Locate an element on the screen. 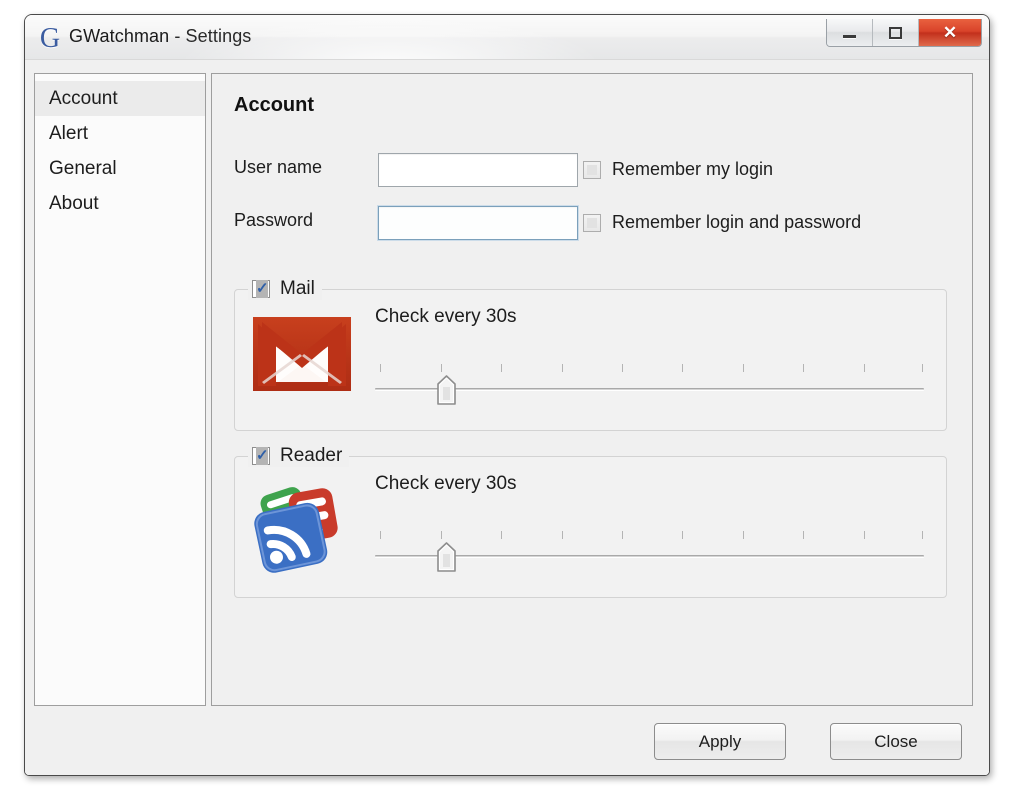 This screenshot has width=1017, height=800. minimize-button is located at coordinates (850, 32).